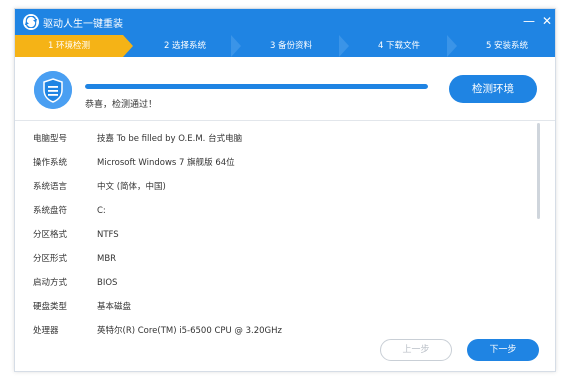 Image resolution: width=570 pixels, height=380 pixels. Describe the element at coordinates (529, 21) in the screenshot. I see `minimize-icon: —` at that location.